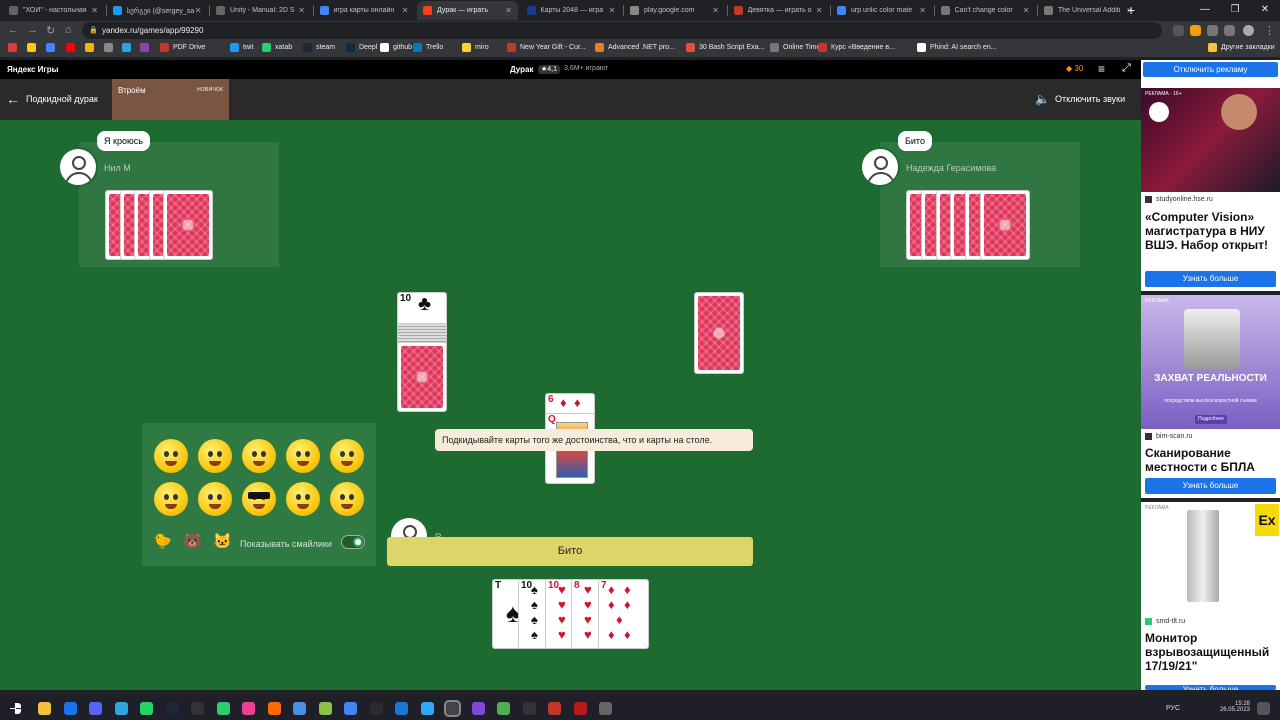 The image size is (1280, 720). Describe the element at coordinates (242, 47) in the screenshot. I see `bookmark-item: twit` at that location.